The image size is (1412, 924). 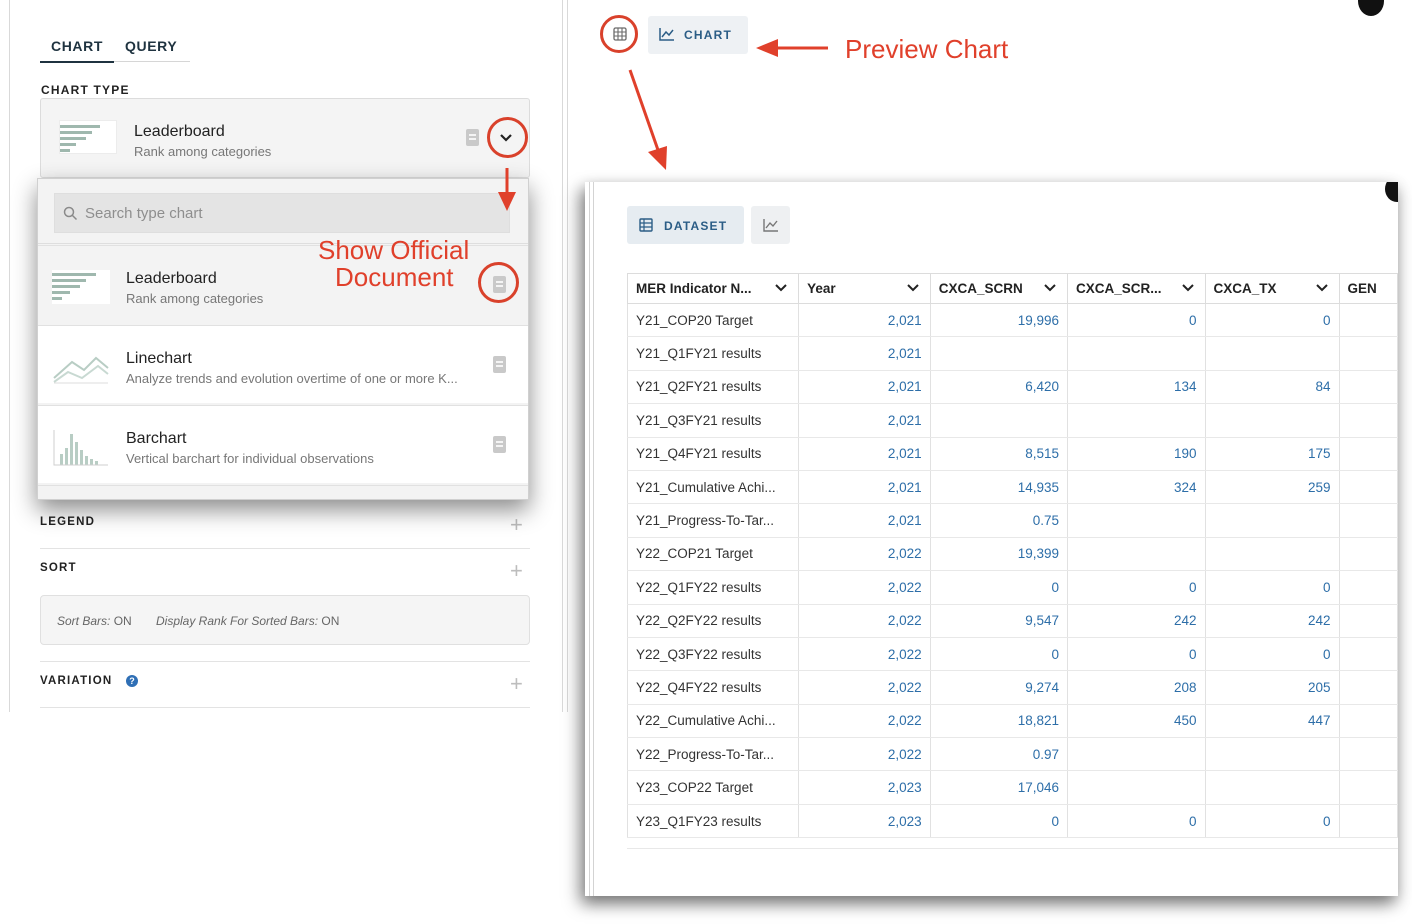 What do you see at coordinates (285, 661) in the screenshot?
I see `divider` at bounding box center [285, 661].